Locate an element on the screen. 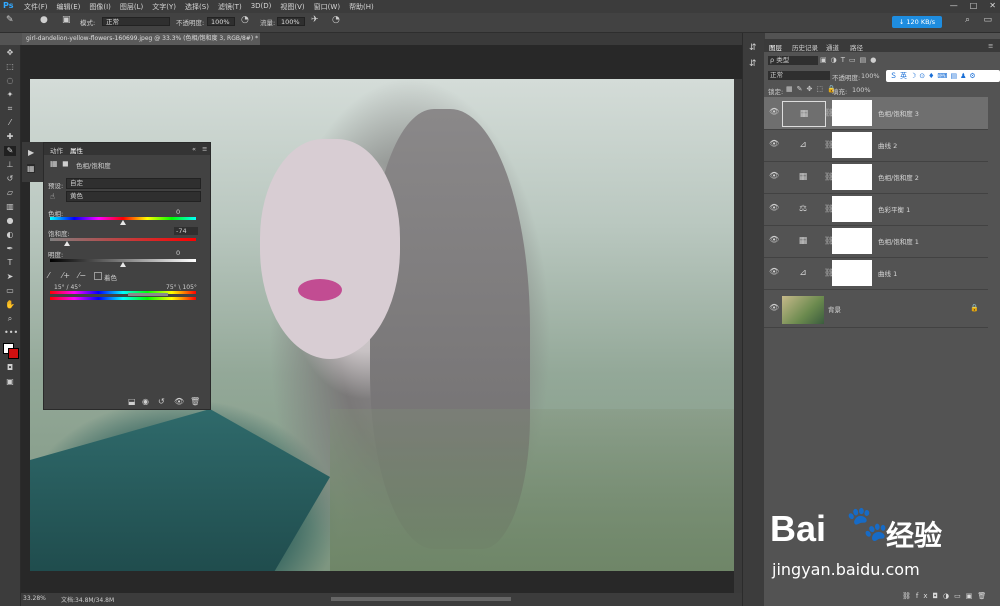  layer-name: 曲线 1 is located at coordinates (887, 273).